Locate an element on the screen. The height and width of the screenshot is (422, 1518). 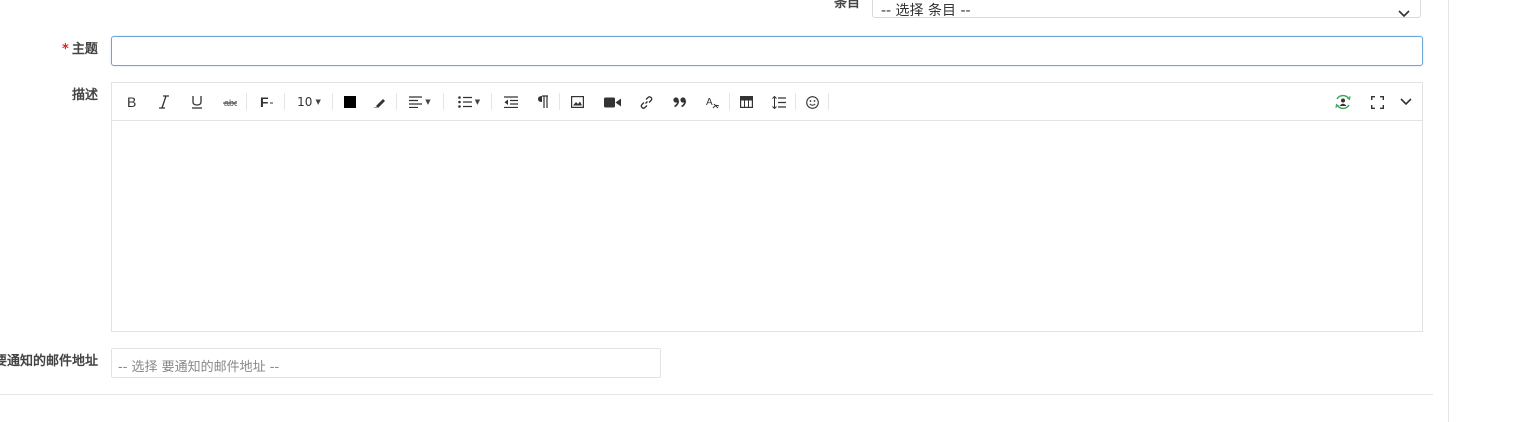
table-icon is located at coordinates (746, 102).